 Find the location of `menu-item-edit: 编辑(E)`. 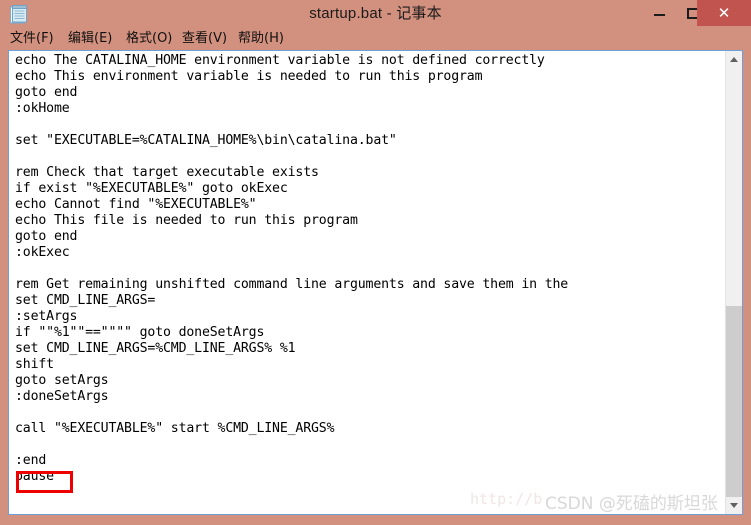

menu-item-edit: 编辑(E) is located at coordinates (90, 39).